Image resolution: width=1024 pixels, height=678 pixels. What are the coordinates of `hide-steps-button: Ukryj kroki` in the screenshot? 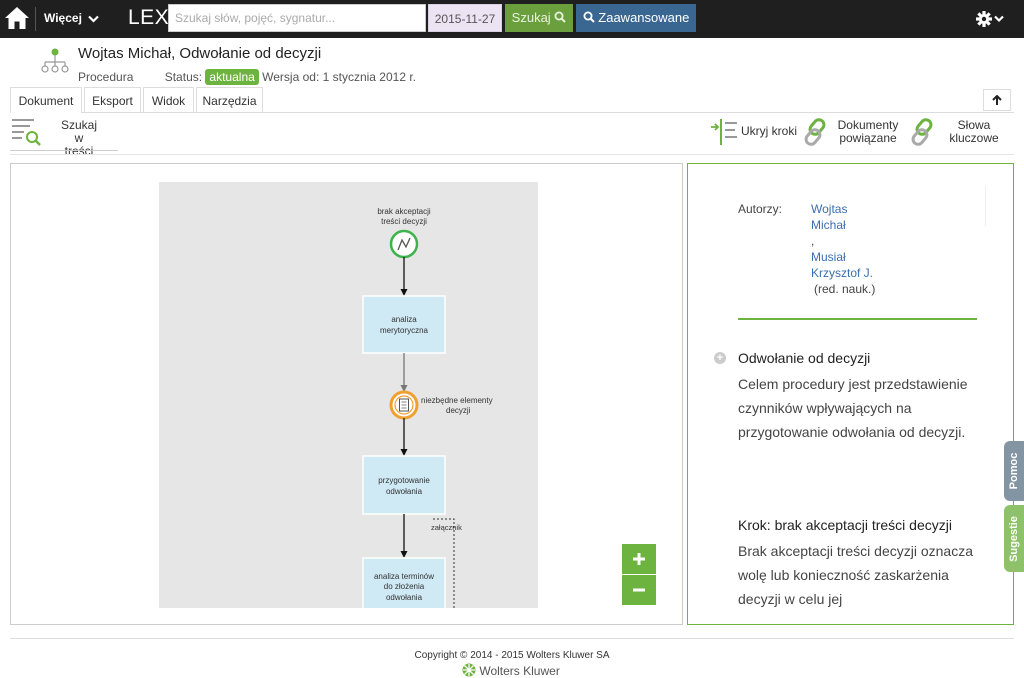 It's located at (755, 134).